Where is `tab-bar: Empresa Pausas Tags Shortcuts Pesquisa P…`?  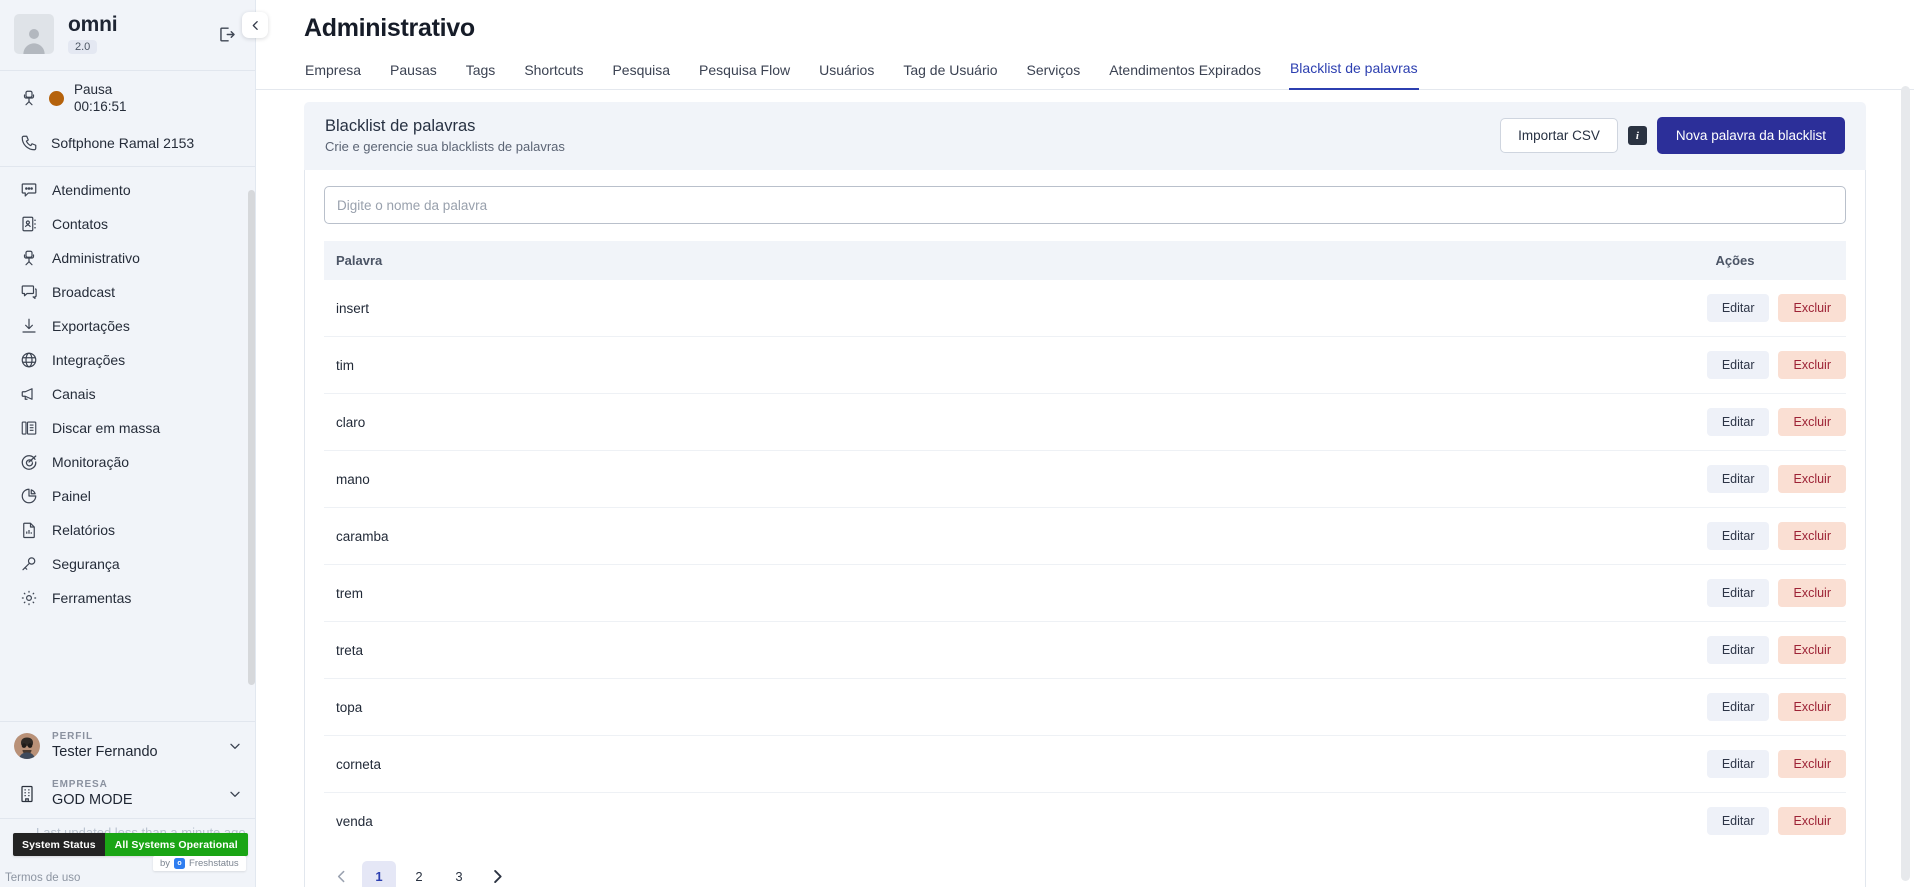
tab-bar: Empresa Pausas Tags Shortcuts Pesquisa P… is located at coordinates (1085, 66).